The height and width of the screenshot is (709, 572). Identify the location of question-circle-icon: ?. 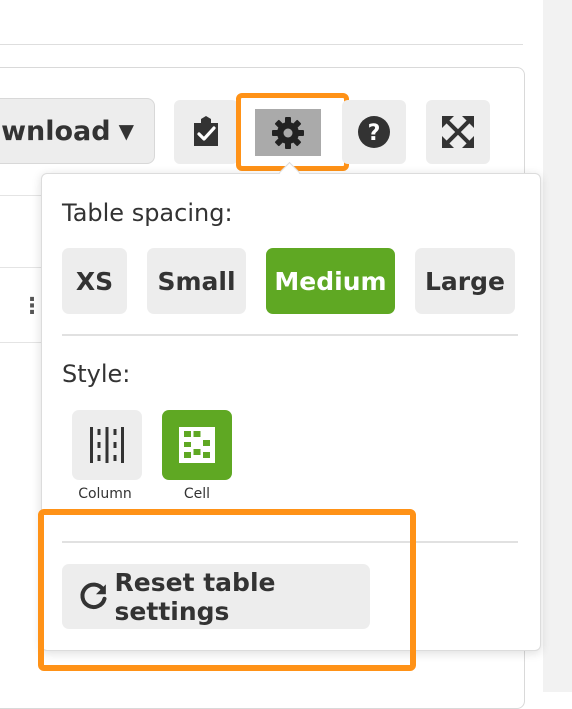
(374, 132).